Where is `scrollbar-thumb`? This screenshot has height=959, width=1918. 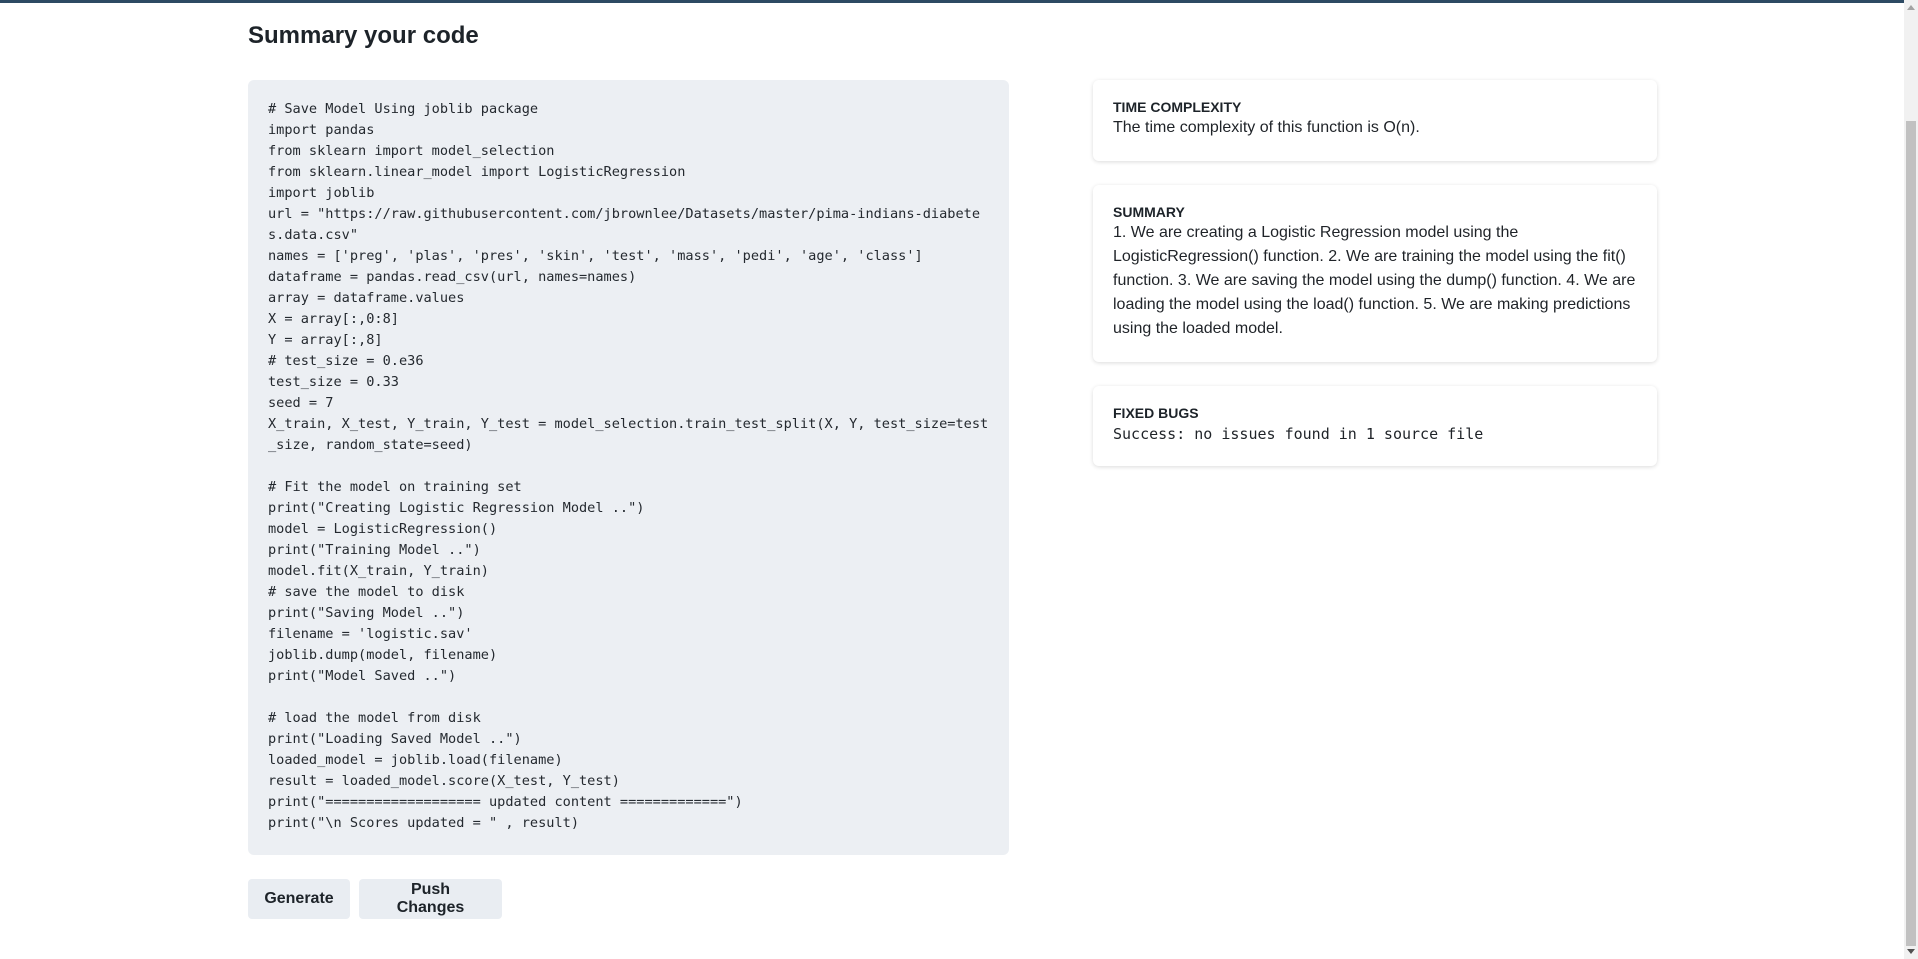
scrollbar-thumb is located at coordinates (1911, 533).